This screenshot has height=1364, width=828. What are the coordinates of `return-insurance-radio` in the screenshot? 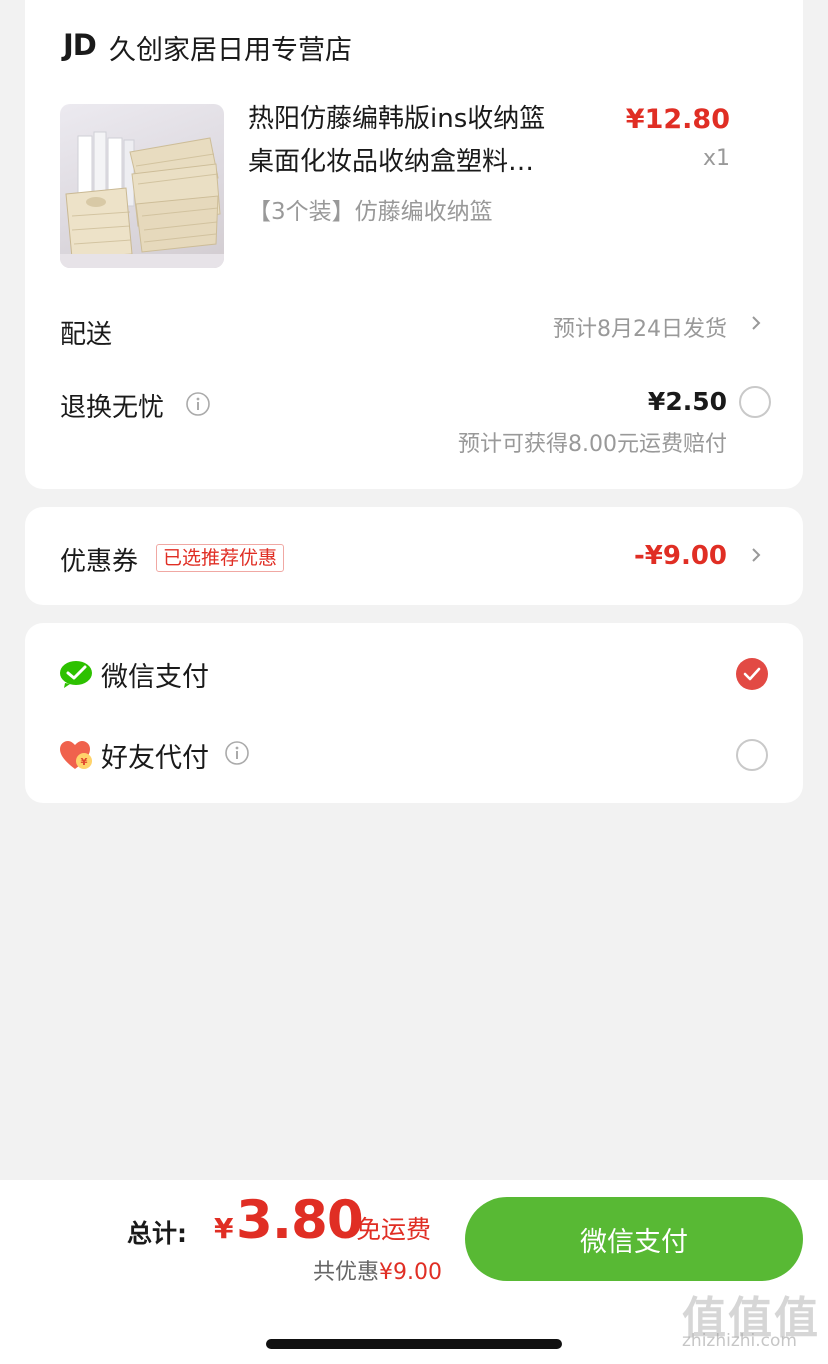 It's located at (755, 402).